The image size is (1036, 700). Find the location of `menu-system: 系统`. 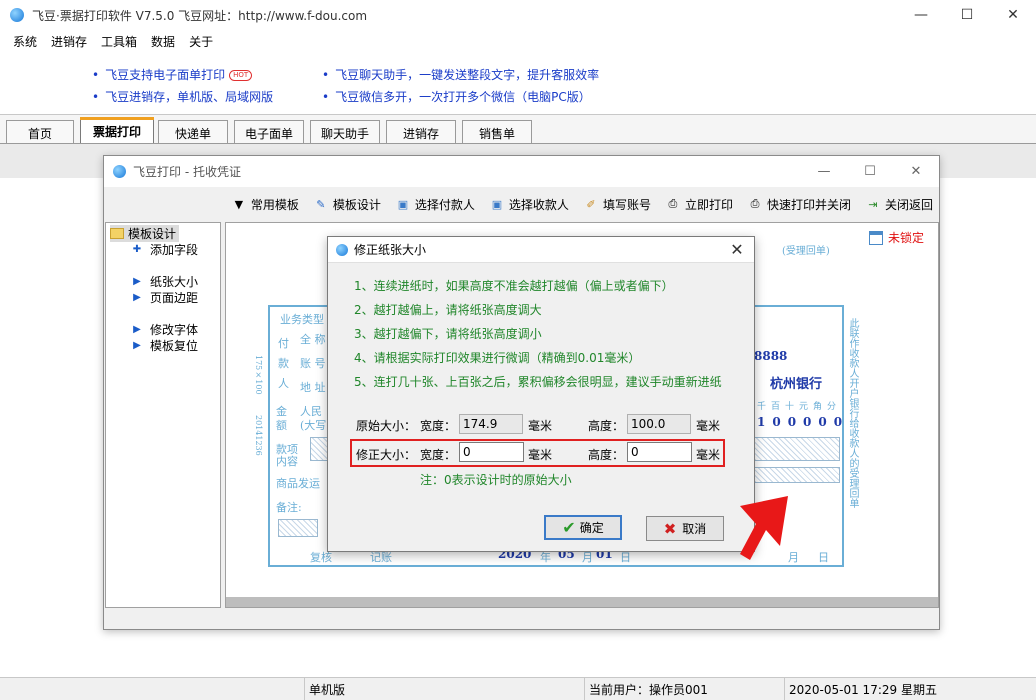

menu-system: 系统 is located at coordinates (25, 41).